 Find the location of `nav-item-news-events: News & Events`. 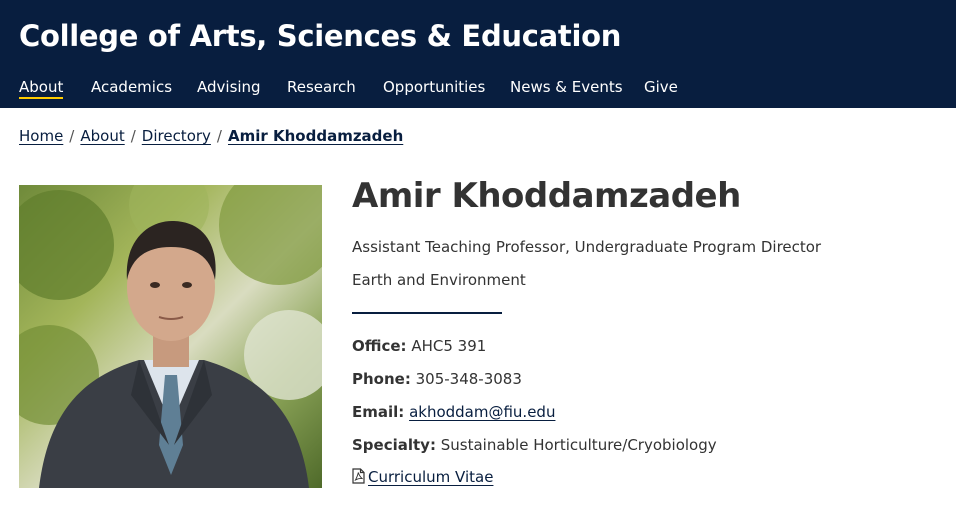

nav-item-news-events: News & Events is located at coordinates (566, 87).